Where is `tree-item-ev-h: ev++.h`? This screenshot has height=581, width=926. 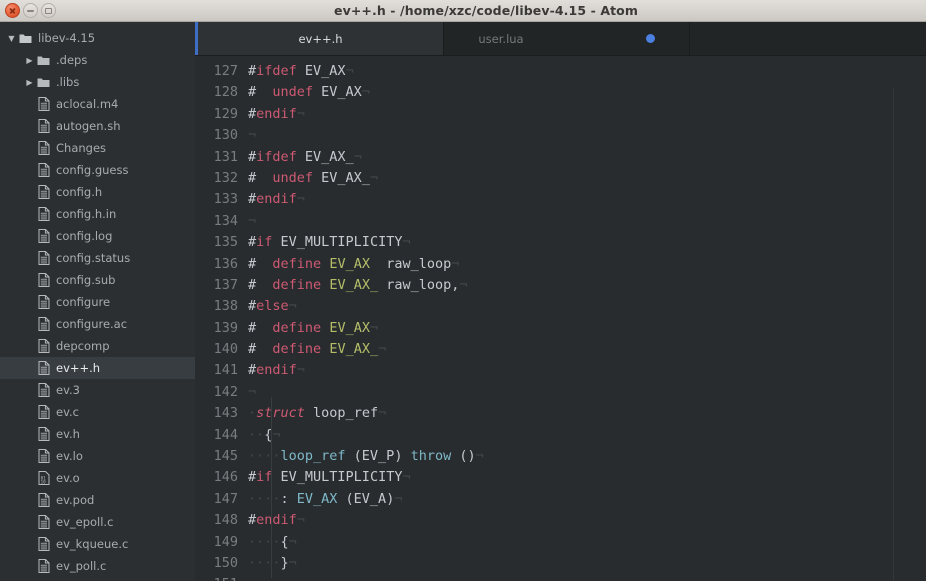
tree-item-ev-h: ev++.h is located at coordinates (97, 368).